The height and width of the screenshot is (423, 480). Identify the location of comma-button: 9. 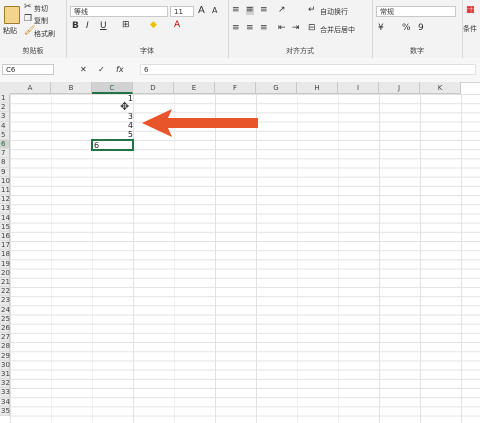
(421, 28).